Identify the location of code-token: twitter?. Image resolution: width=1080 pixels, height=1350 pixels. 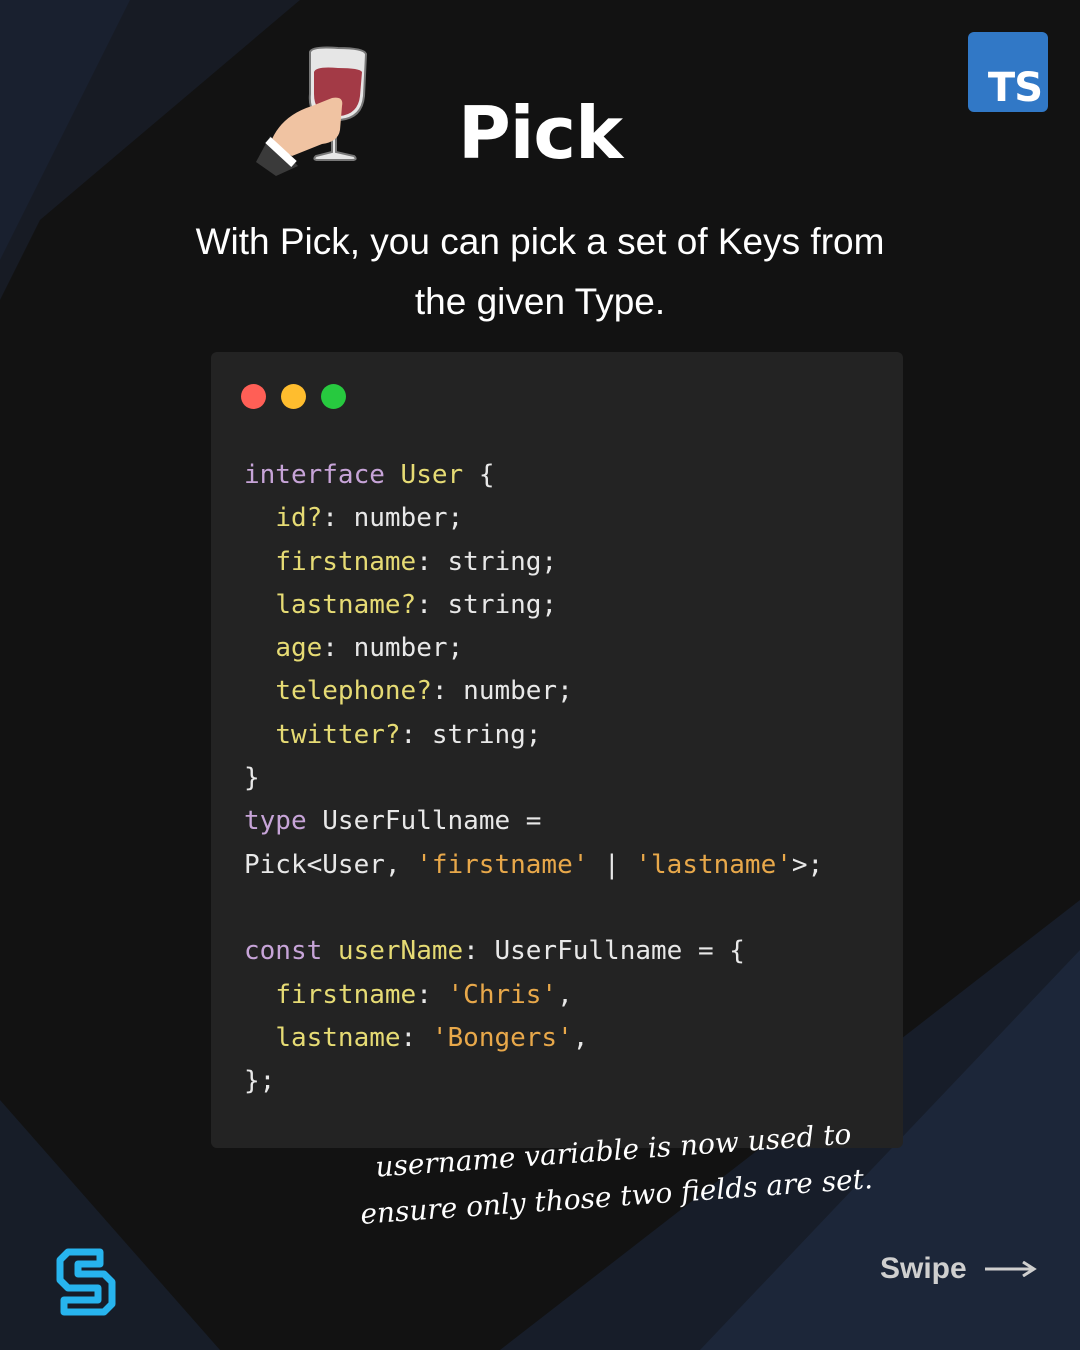
(338, 734).